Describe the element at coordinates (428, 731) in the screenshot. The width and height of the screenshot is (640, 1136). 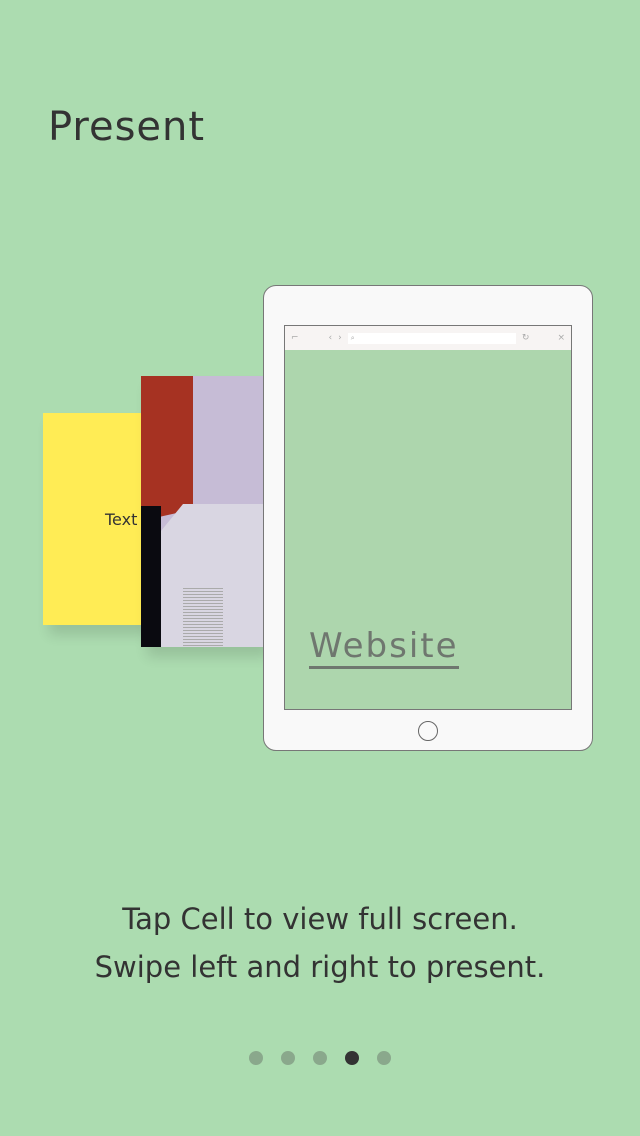
I see `home-button-icon` at that location.